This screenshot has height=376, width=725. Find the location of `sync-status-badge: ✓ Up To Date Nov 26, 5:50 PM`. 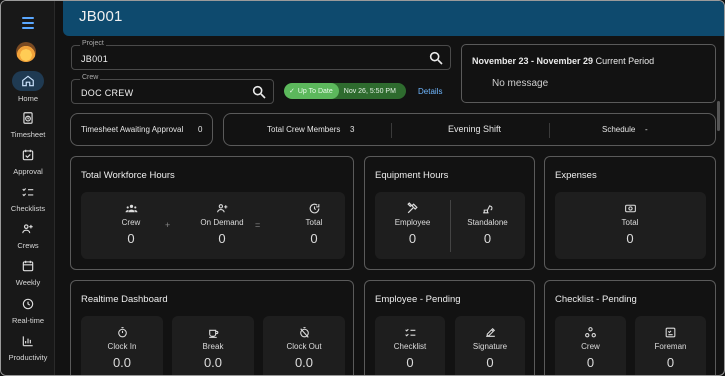

sync-status-badge: ✓ Up To Date Nov 26, 5:50 PM is located at coordinates (345, 91).